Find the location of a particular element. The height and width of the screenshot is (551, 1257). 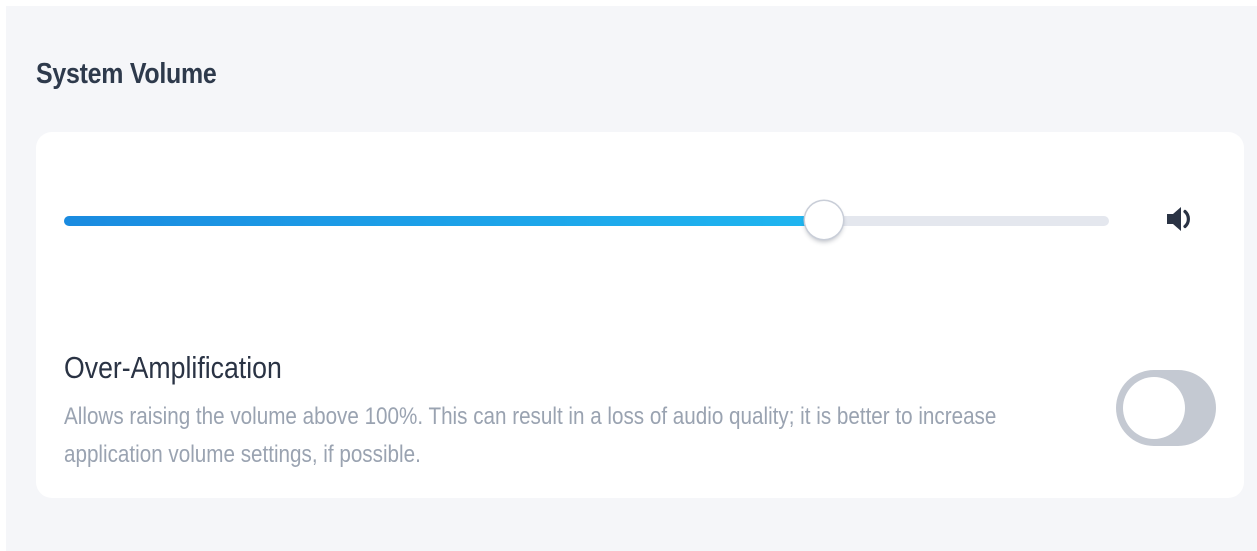

speaker-volume-icon is located at coordinates (1180, 219).